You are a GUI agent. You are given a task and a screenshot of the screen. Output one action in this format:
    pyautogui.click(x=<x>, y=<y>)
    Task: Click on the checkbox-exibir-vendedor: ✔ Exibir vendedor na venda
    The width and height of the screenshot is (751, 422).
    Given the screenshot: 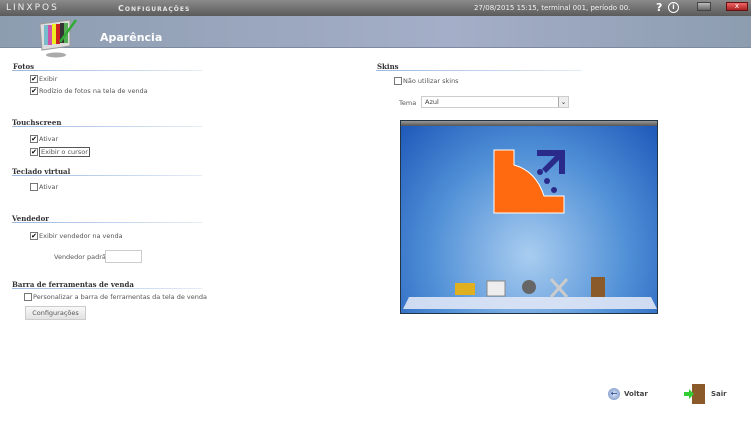 What is the action you would take?
    pyautogui.click(x=76, y=236)
    